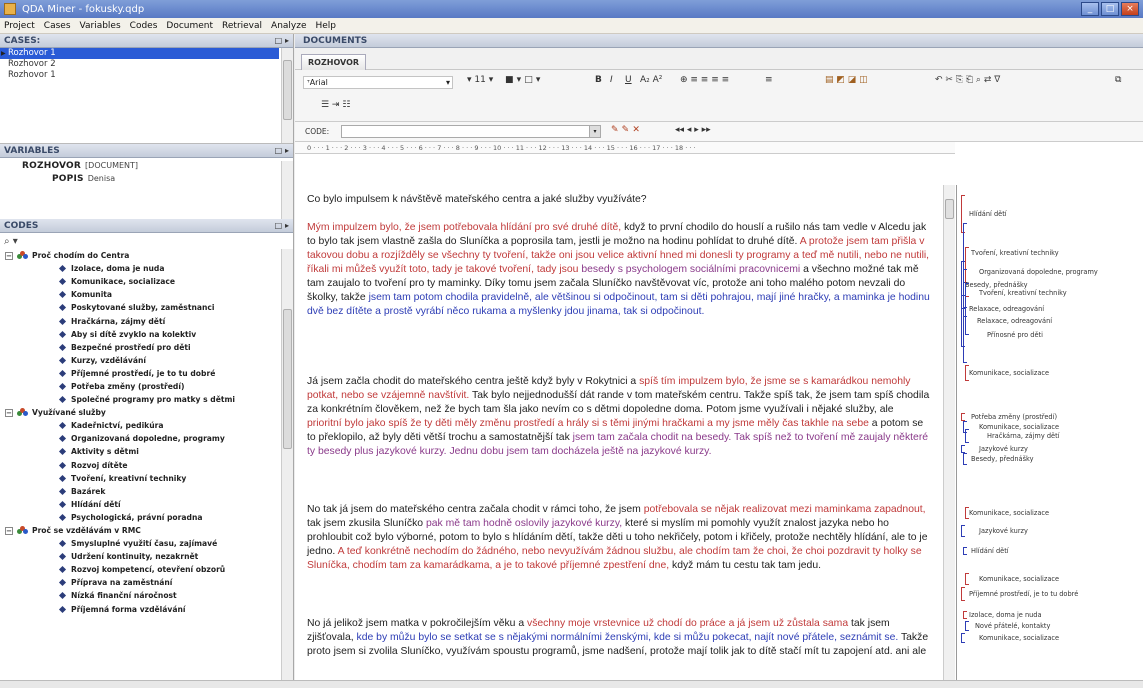 The width and height of the screenshot is (1143, 688). Describe the element at coordinates (146, 465) in the screenshot. I see `code-item: Rozvoj dítěte` at that location.